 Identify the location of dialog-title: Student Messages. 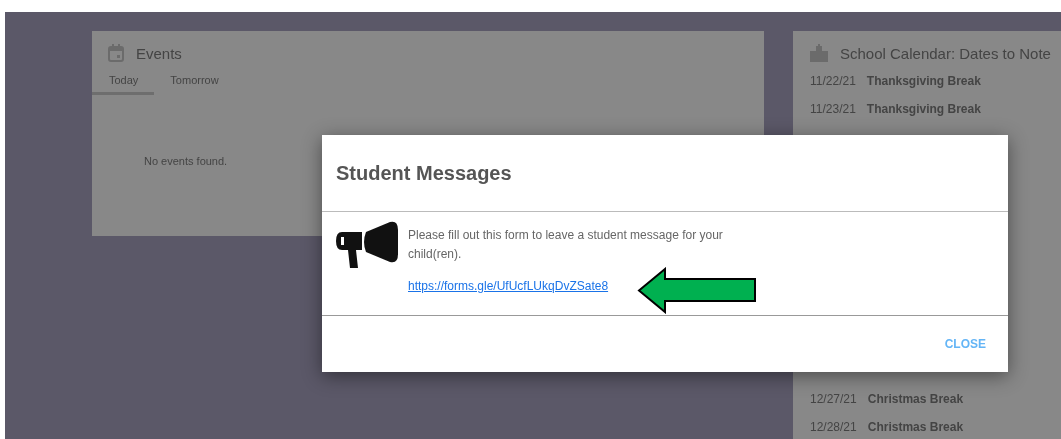
(424, 173).